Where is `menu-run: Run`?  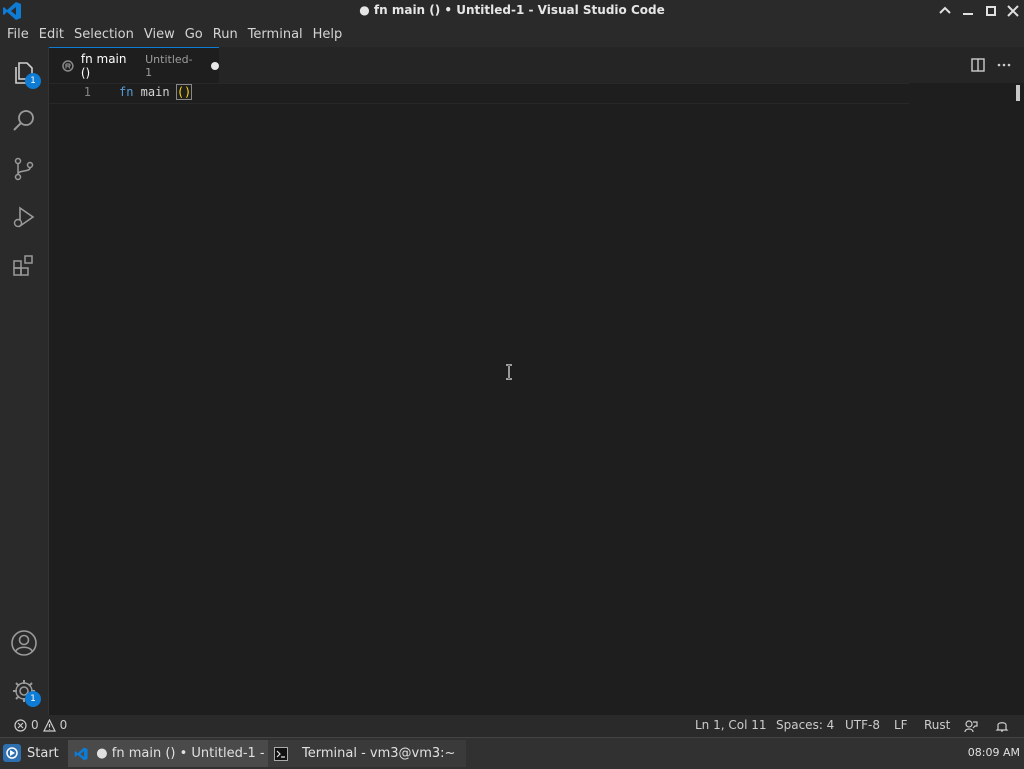 menu-run: Run is located at coordinates (225, 34).